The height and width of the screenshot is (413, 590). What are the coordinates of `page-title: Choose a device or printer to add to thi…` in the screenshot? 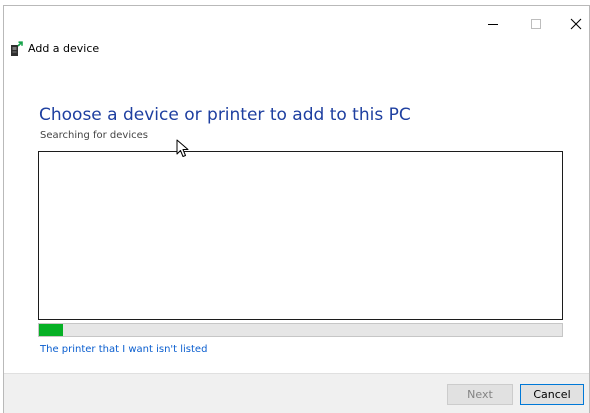 It's located at (225, 115).